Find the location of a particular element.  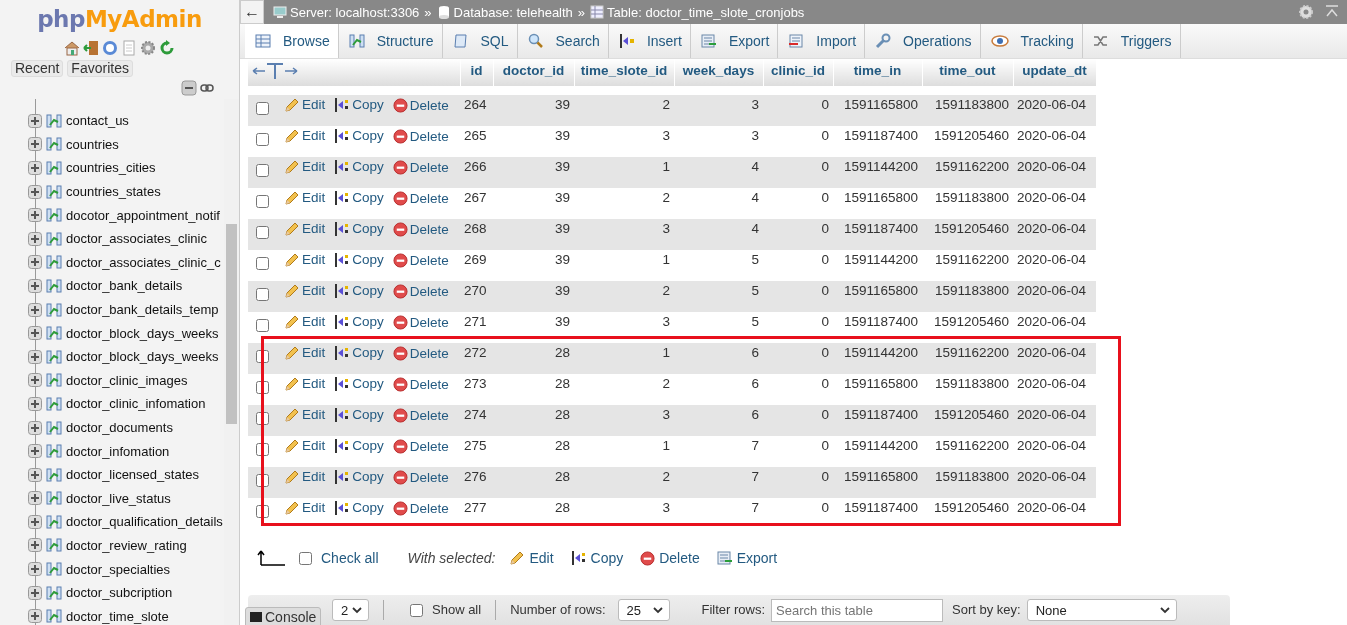

table-link: doctor_clinic_images is located at coordinates (127, 380).